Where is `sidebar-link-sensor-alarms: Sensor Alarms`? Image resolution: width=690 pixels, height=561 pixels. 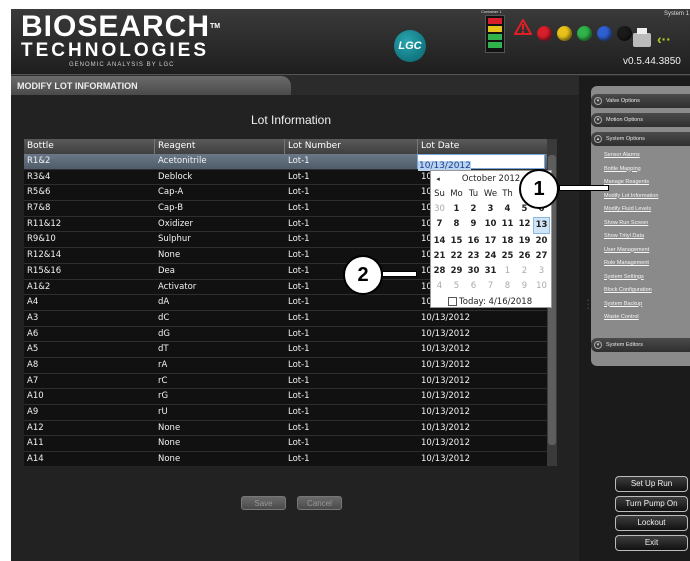
sidebar-link-sensor-alarms: Sensor Alarms is located at coordinates (622, 155).